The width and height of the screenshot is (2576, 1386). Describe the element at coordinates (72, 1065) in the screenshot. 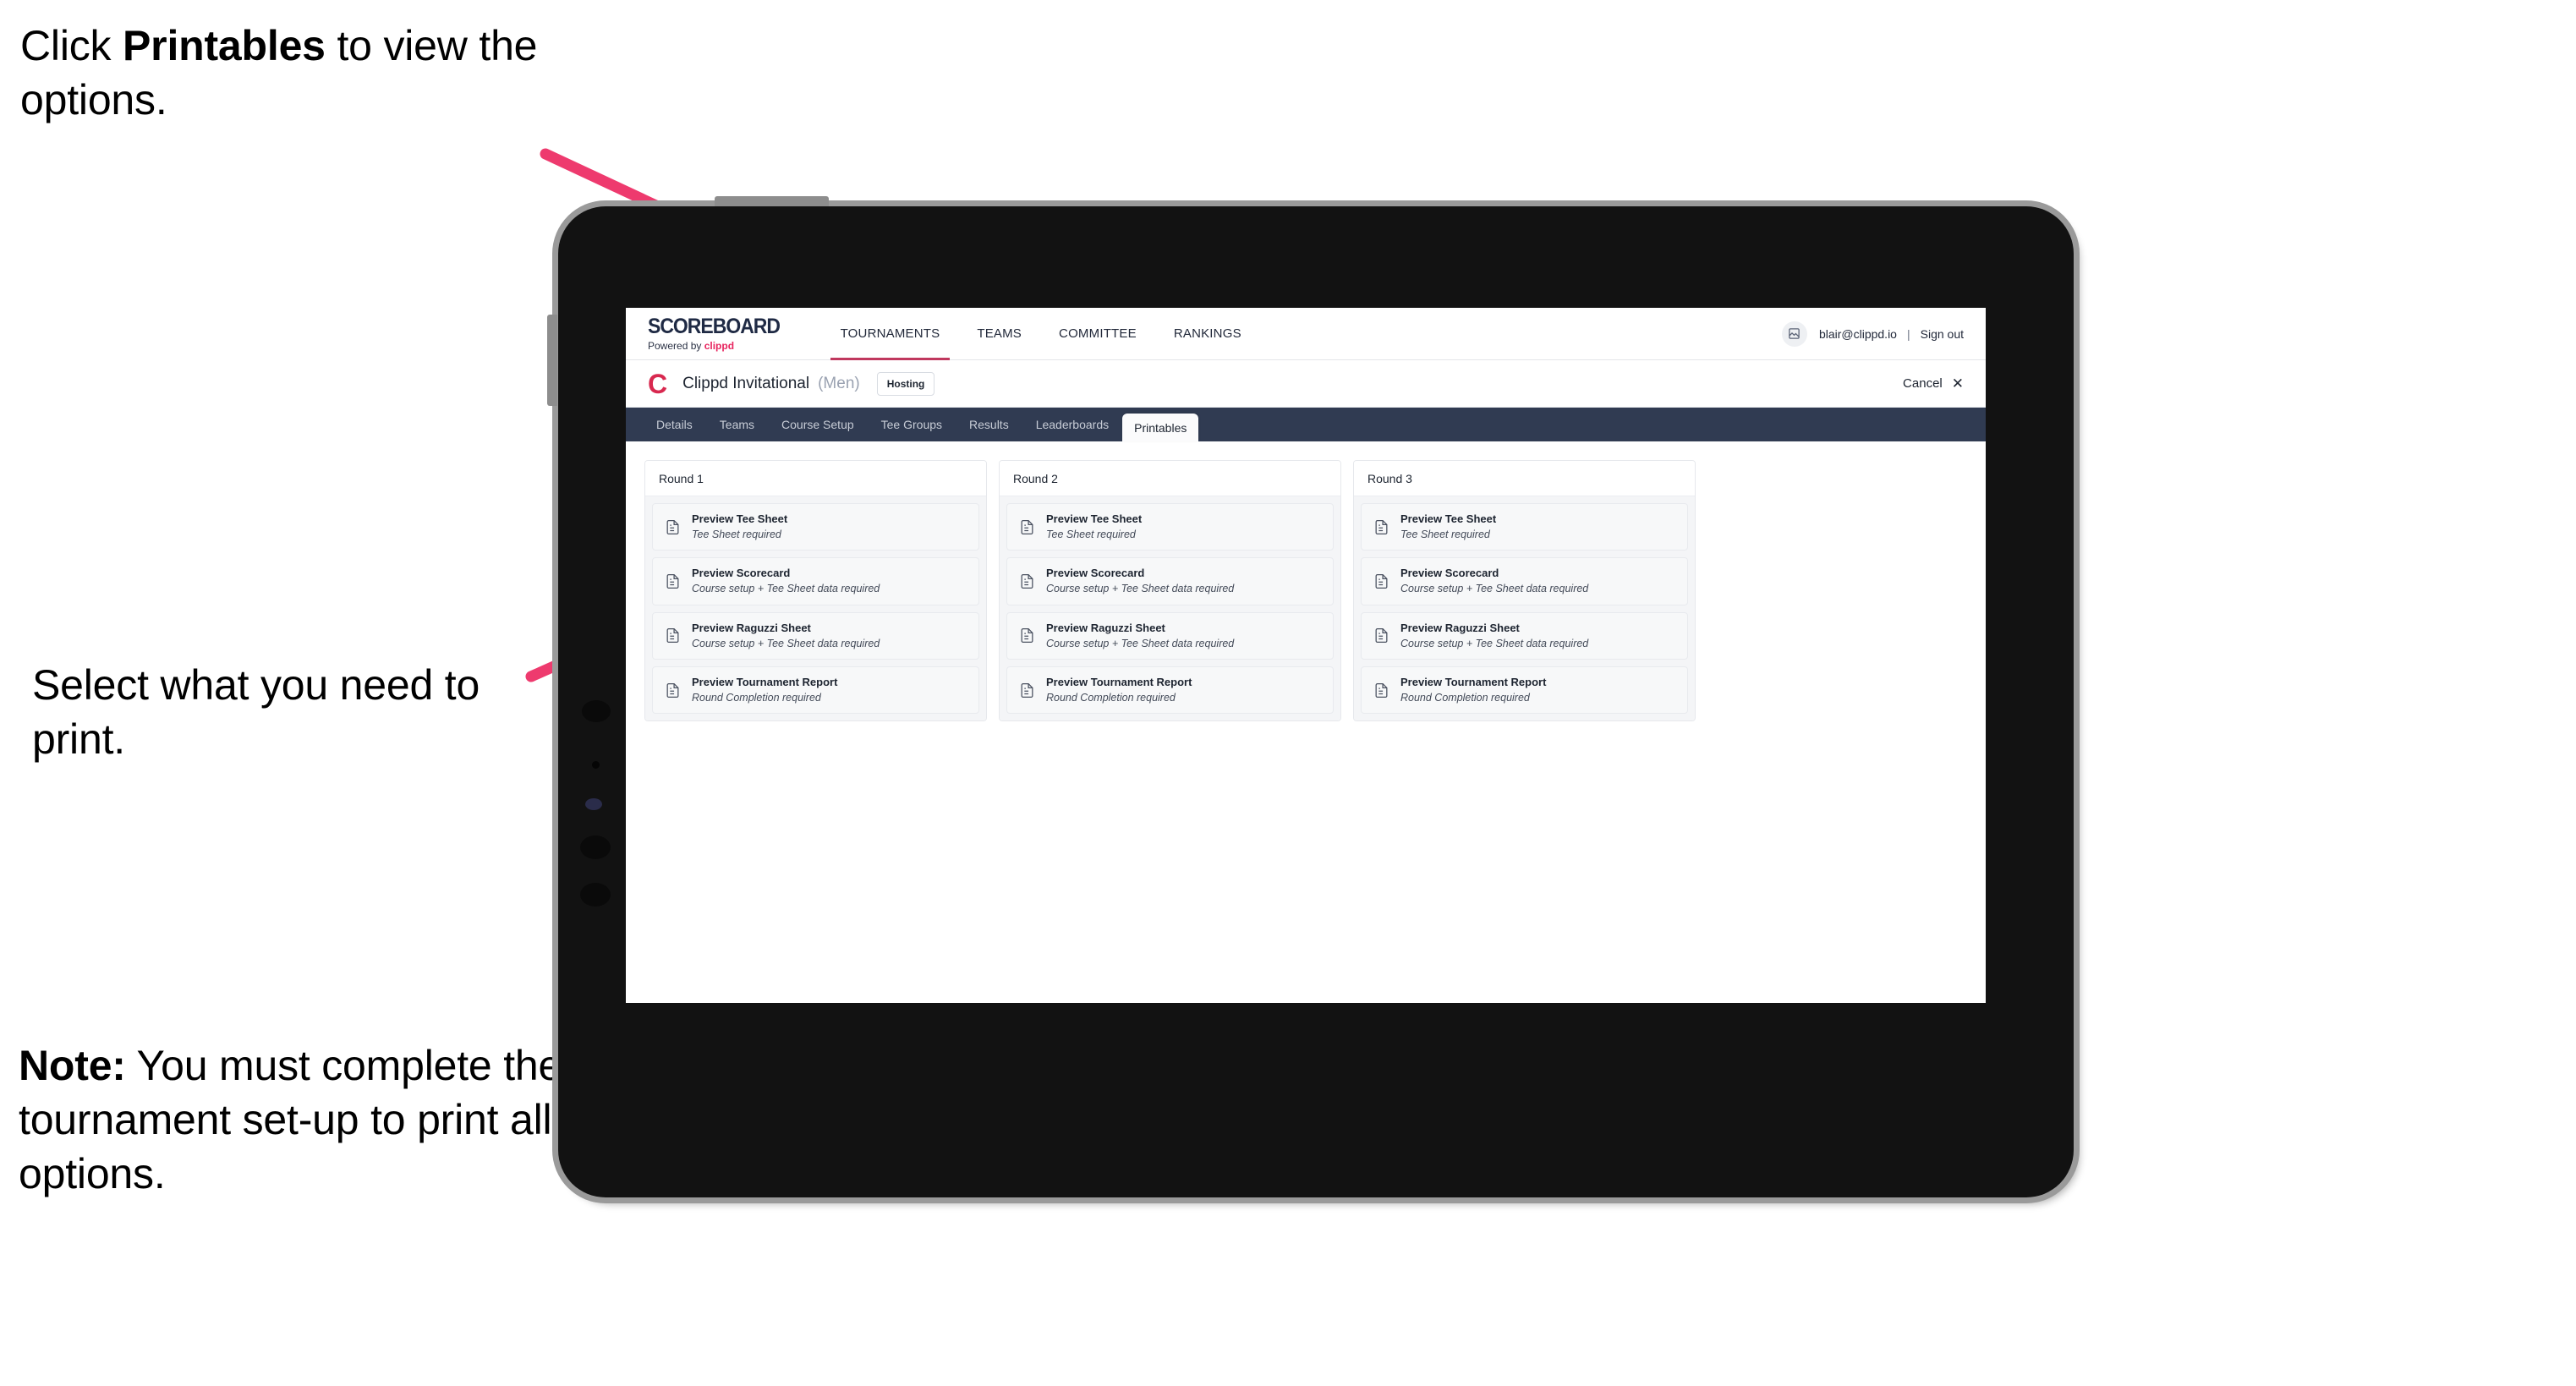

I see `annotation-note-label: Note:` at that location.